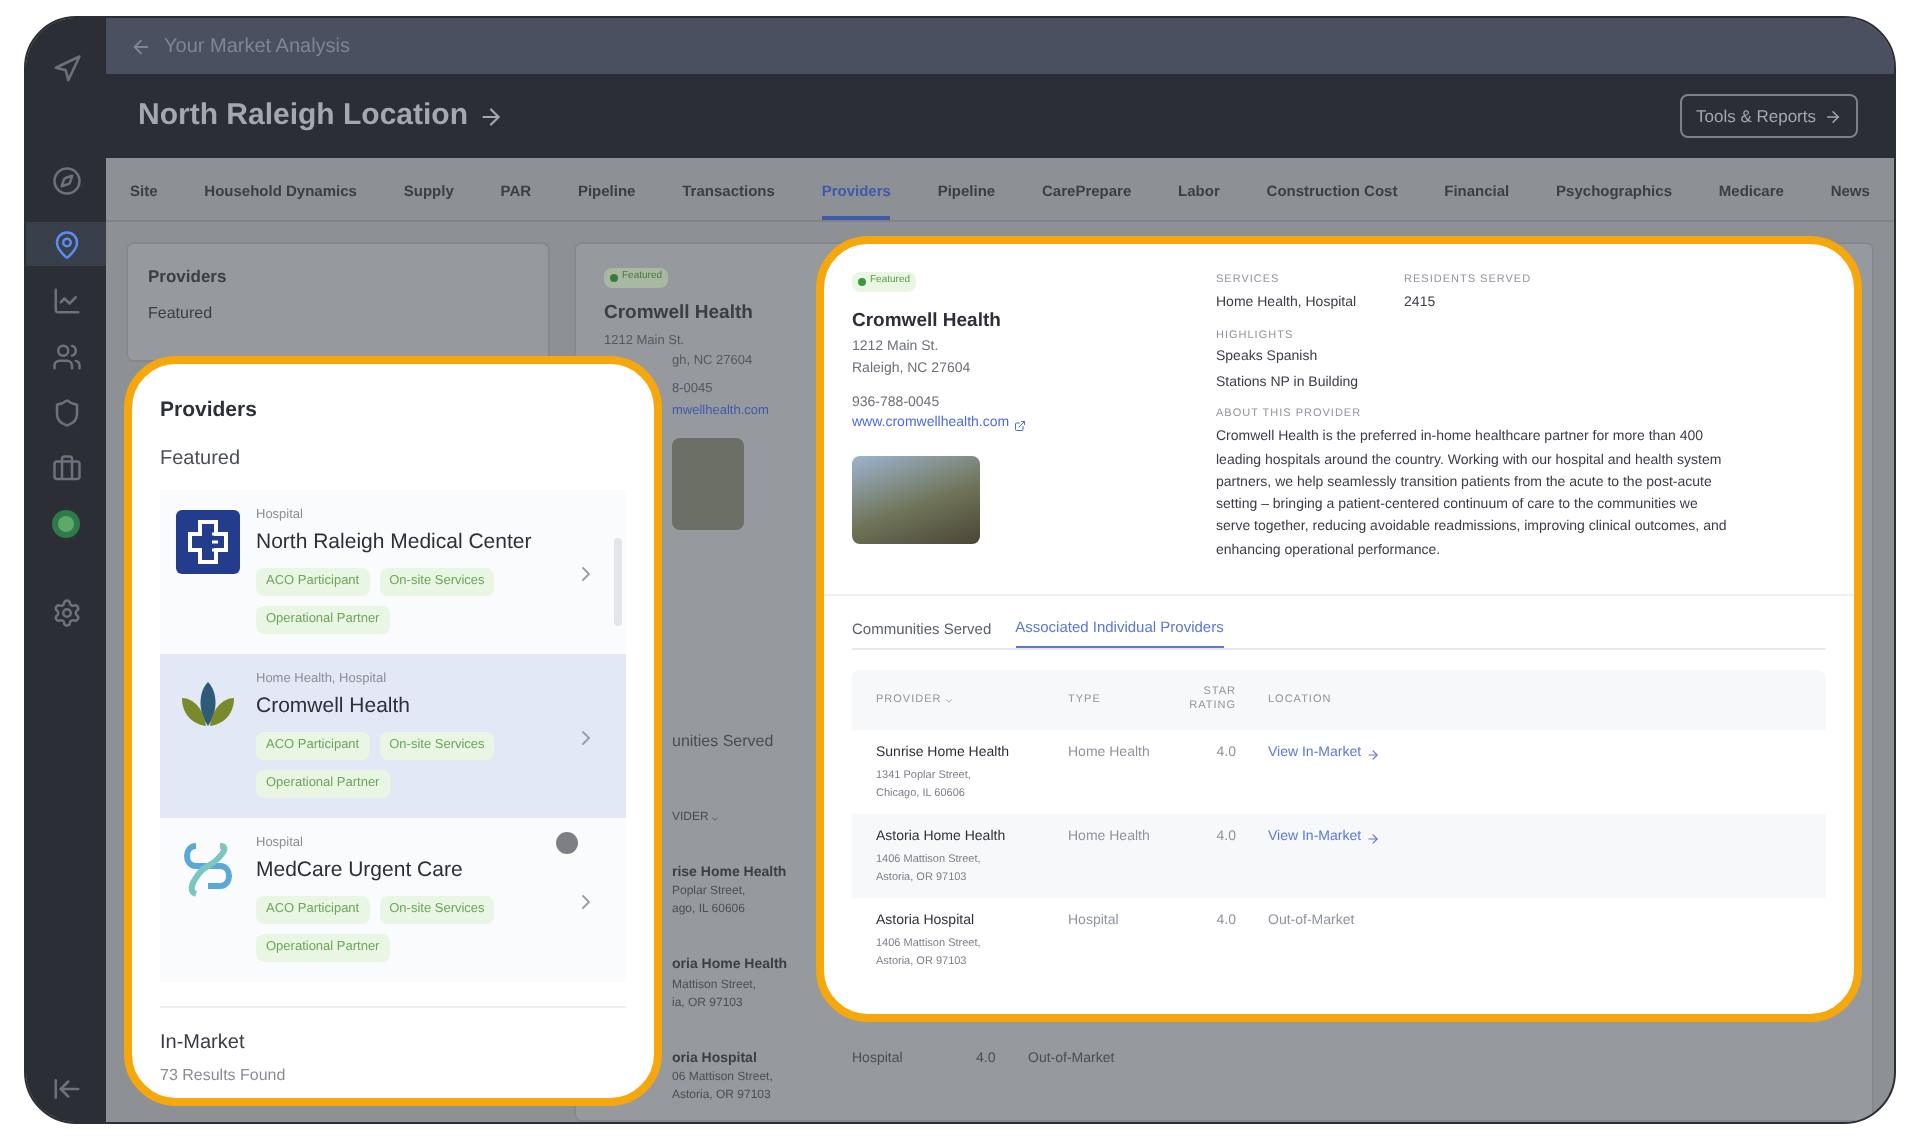  I want to click on medical-cross-logo-icon, so click(208, 541).